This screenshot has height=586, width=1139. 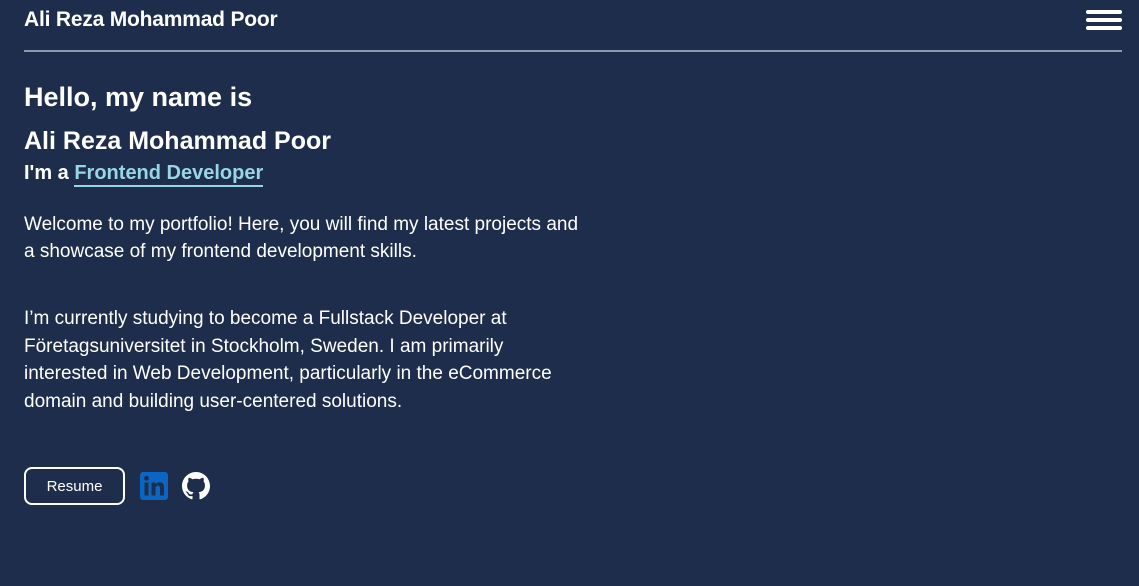 I want to click on hamburger-menu-icon, so click(x=1104, y=21).